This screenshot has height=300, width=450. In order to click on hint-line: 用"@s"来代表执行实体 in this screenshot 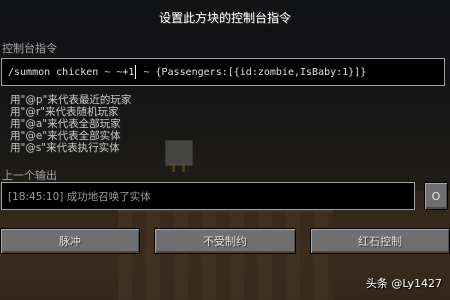, I will do `click(65, 148)`.